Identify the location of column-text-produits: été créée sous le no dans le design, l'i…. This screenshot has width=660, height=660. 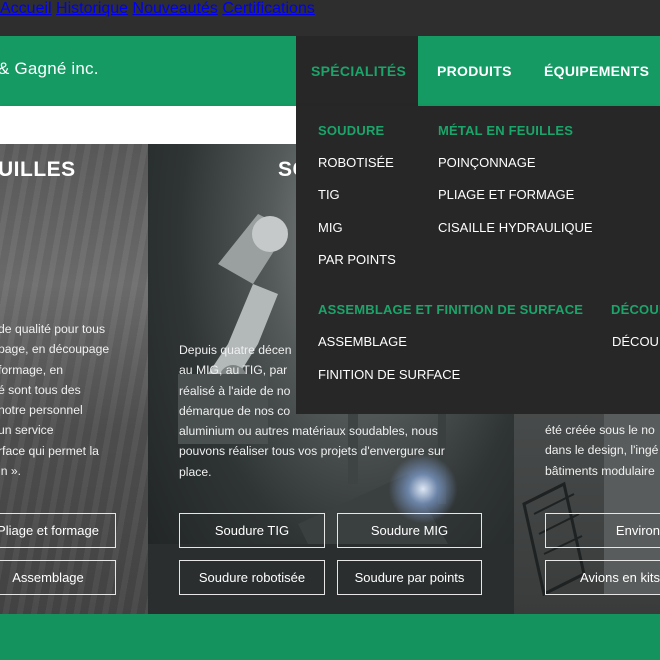
(602, 450).